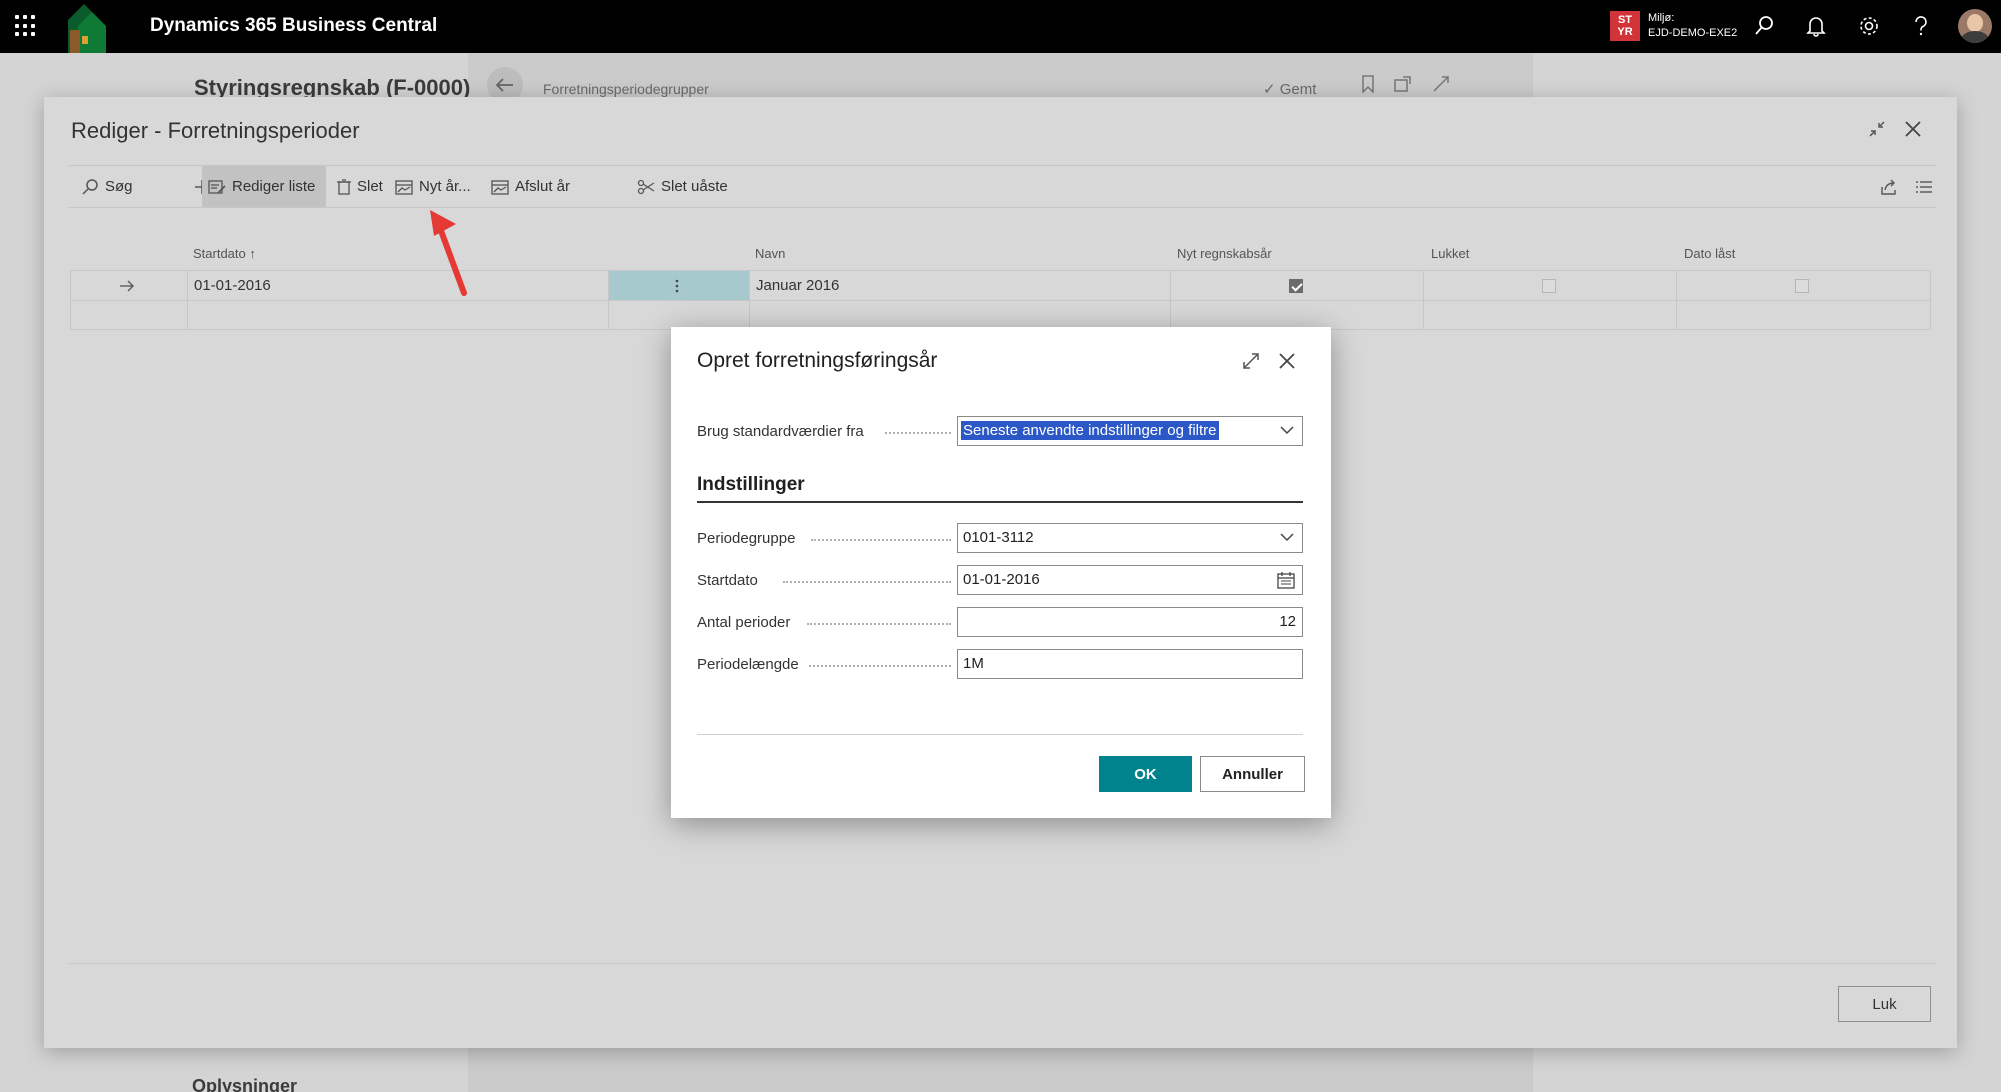 This screenshot has height=1092, width=2001. I want to click on column-header-start-date: Startdato ↑, so click(224, 253).